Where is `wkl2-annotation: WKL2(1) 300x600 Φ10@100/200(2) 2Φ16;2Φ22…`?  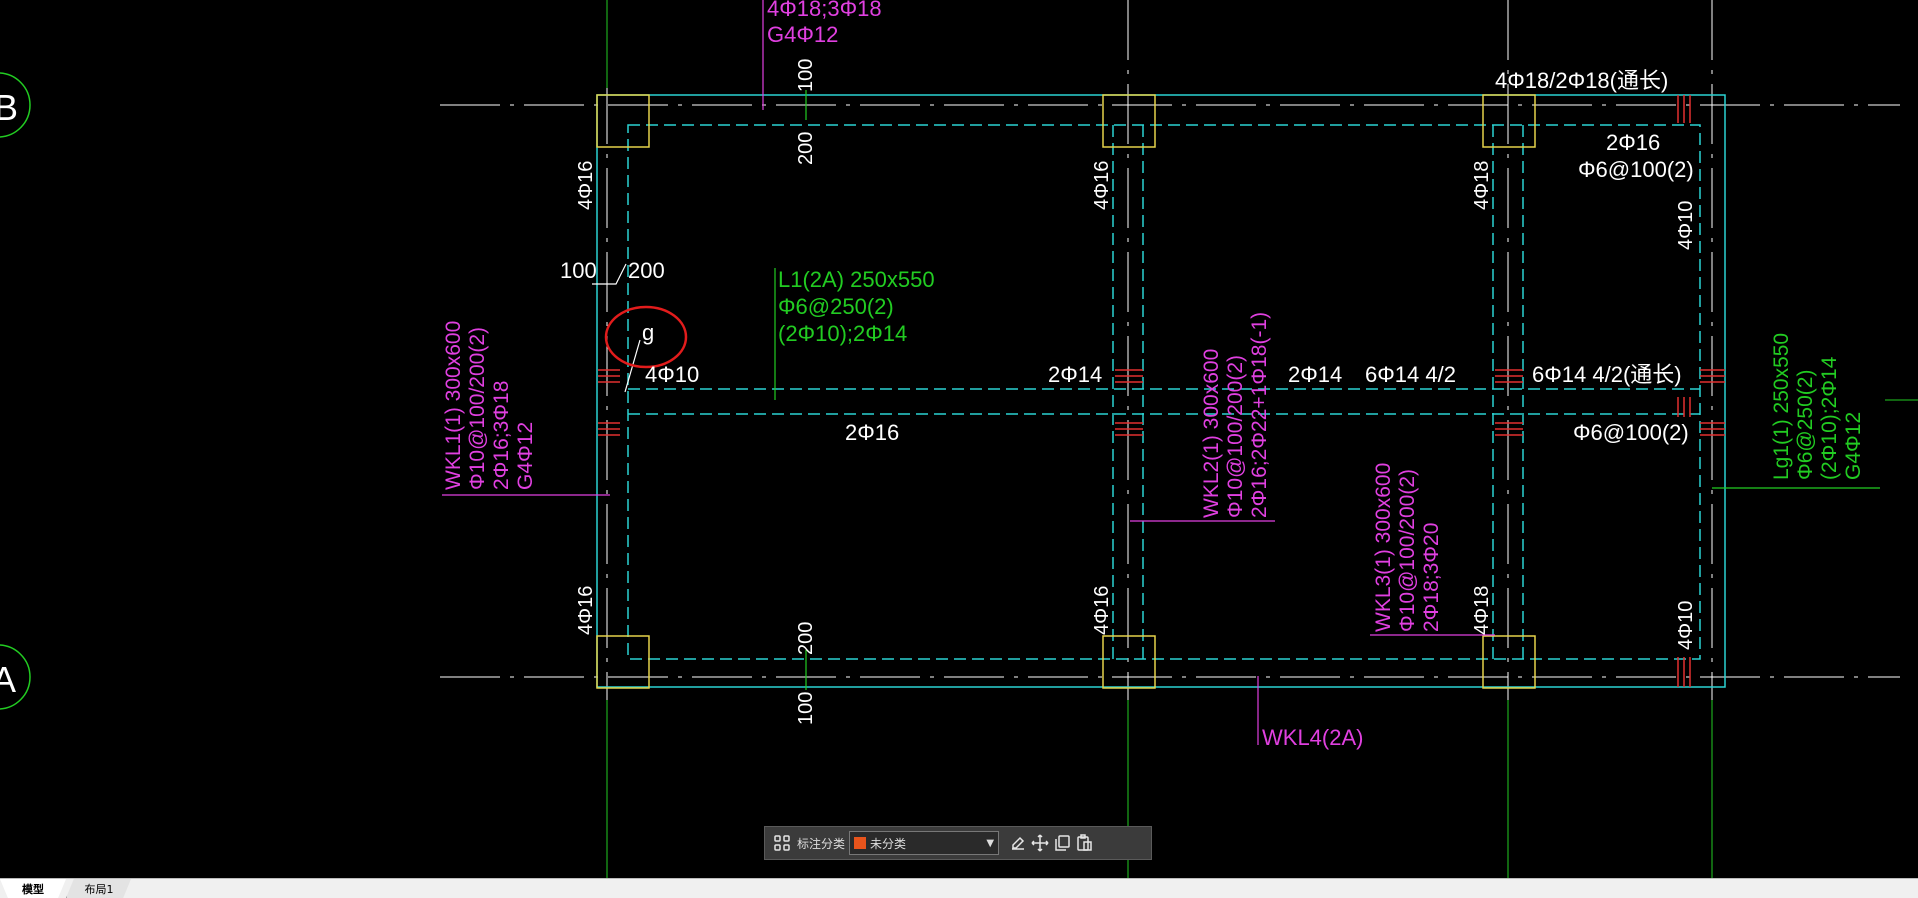
wkl2-annotation: WKL2(1) 300x600 Φ10@100/200(2) 2Φ16;2Φ22… is located at coordinates (1235, 415).